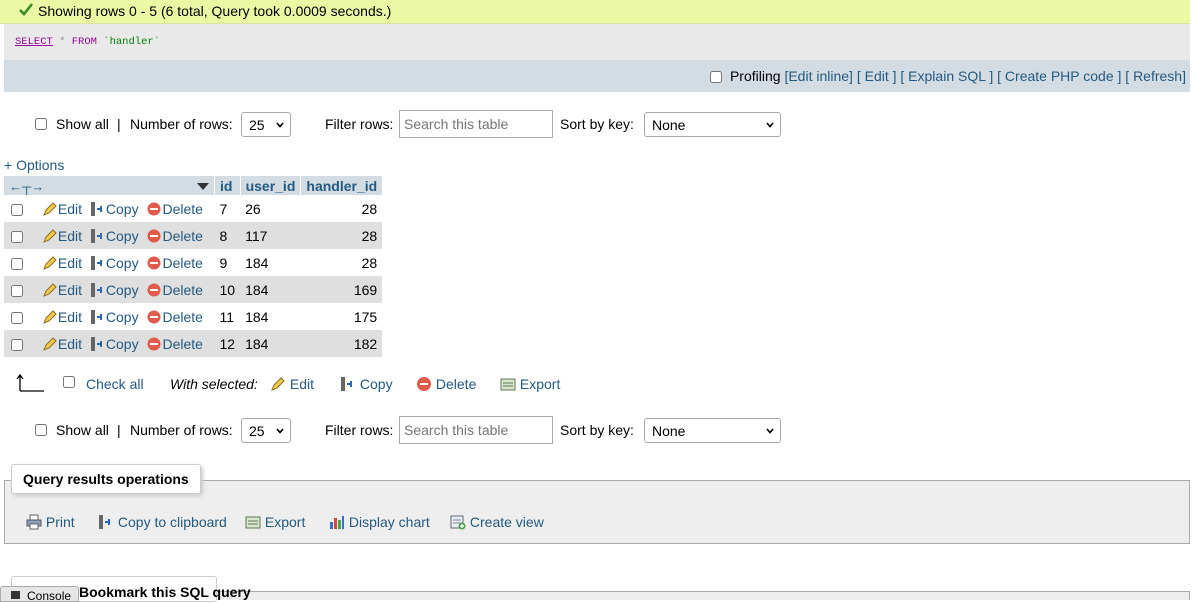 This screenshot has height=603, width=1197. Describe the element at coordinates (1059, 76) in the screenshot. I see `create-php-code-link: [ Create PHP code ]` at that location.